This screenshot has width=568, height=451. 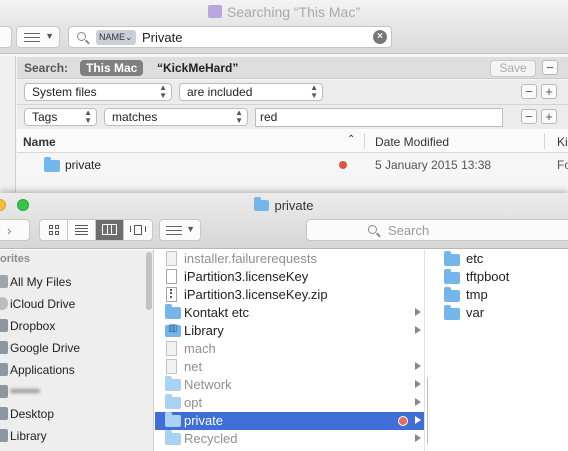 I want to click on search-window-title-text: Searching “This Mac”, so click(x=293, y=12).